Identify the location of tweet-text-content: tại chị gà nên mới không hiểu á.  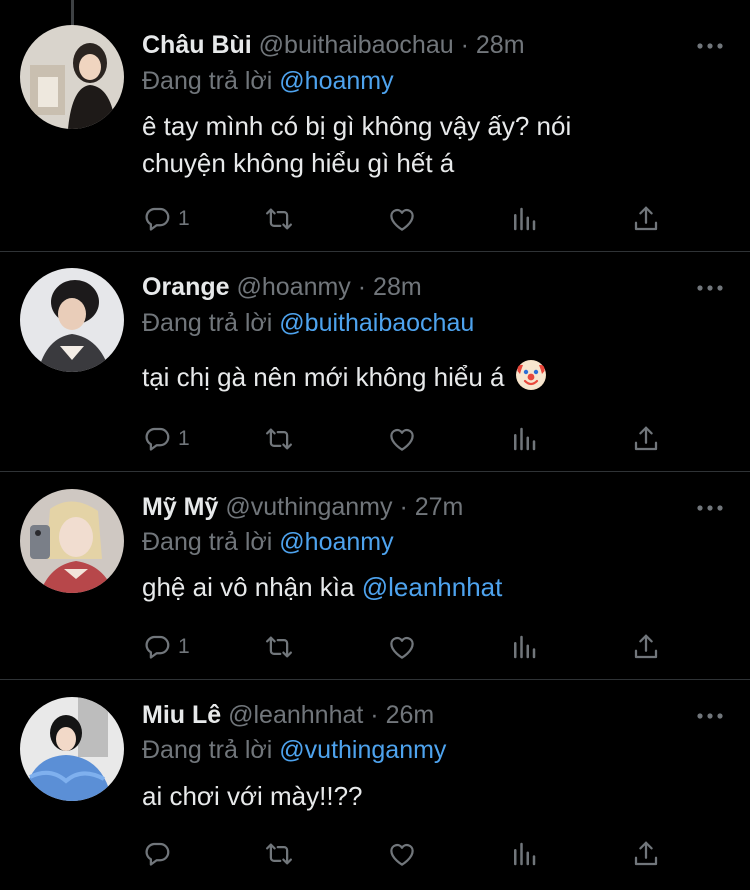
(323, 377).